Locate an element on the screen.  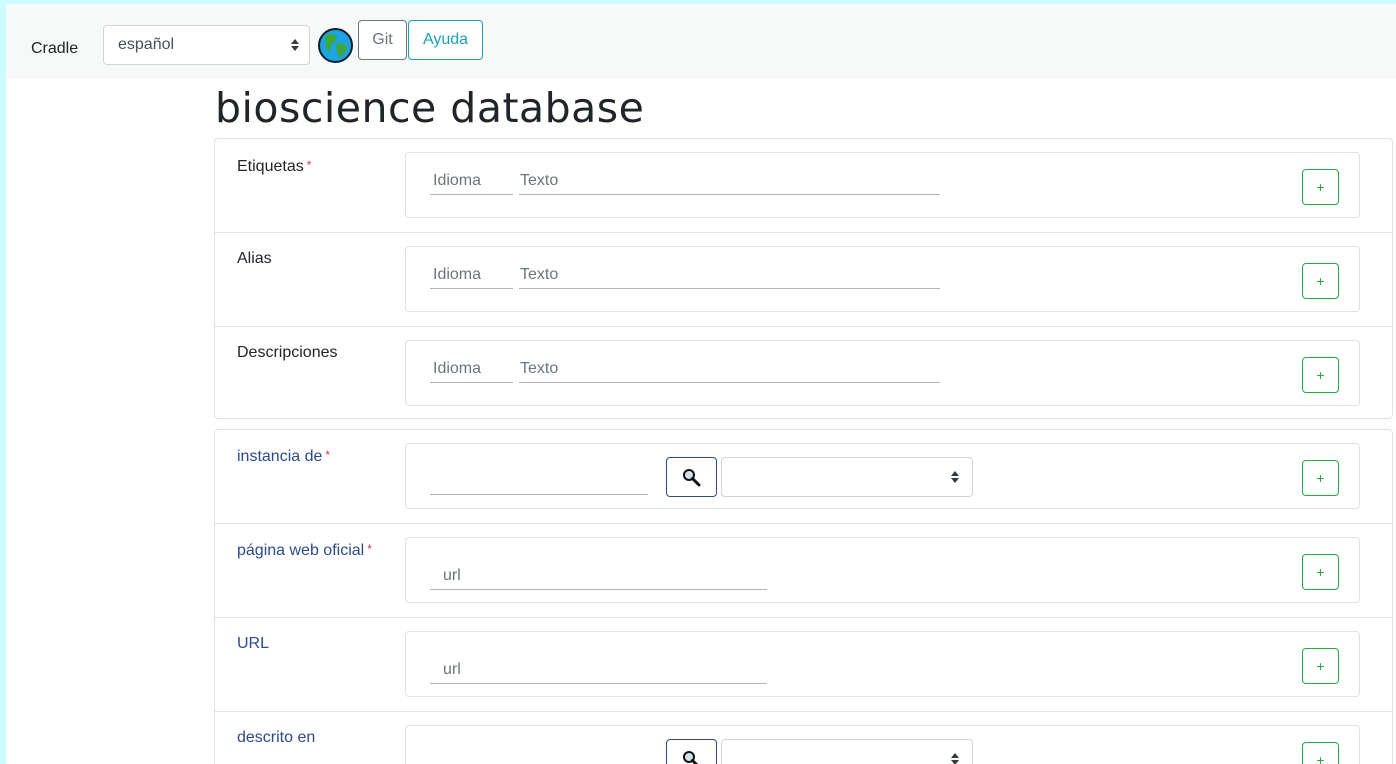
language-select-value: español is located at coordinates (146, 44).